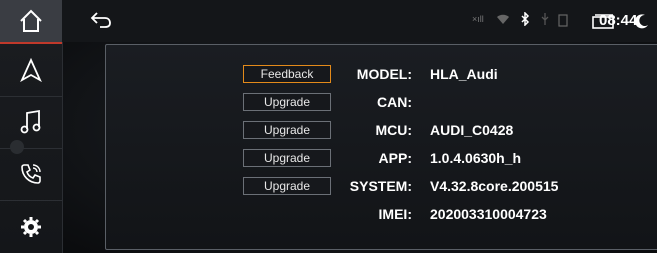 Image resolution: width=657 pixels, height=253 pixels. What do you see at coordinates (287, 186) in the screenshot?
I see `upgrade-system-button: Upgrade` at bounding box center [287, 186].